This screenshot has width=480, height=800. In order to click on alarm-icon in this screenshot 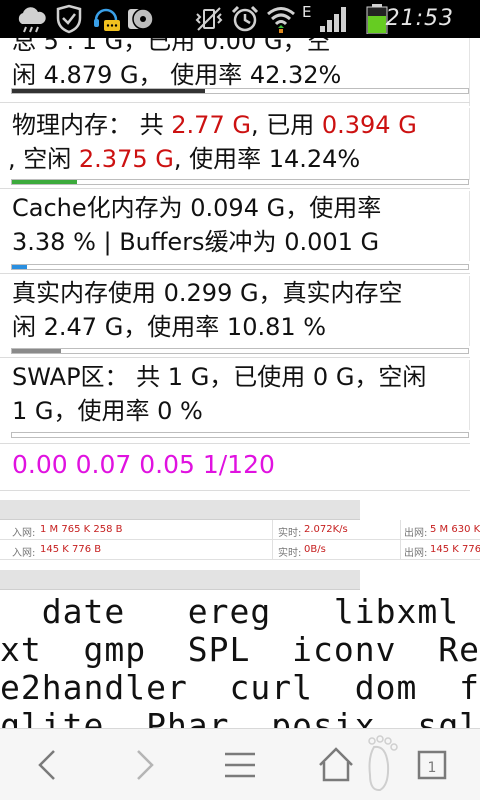, I will do `click(245, 18)`.